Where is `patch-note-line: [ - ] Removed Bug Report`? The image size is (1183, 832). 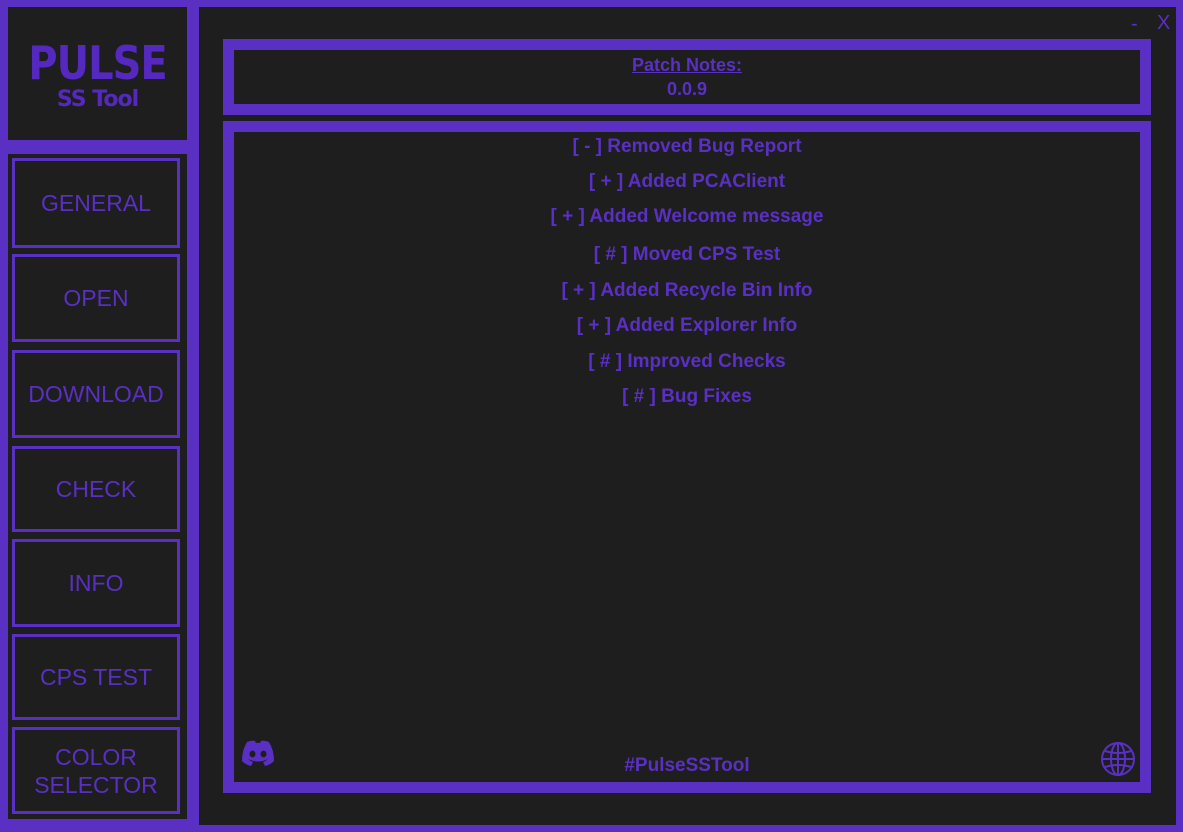 patch-note-line: [ - ] Removed Bug Report is located at coordinates (687, 146).